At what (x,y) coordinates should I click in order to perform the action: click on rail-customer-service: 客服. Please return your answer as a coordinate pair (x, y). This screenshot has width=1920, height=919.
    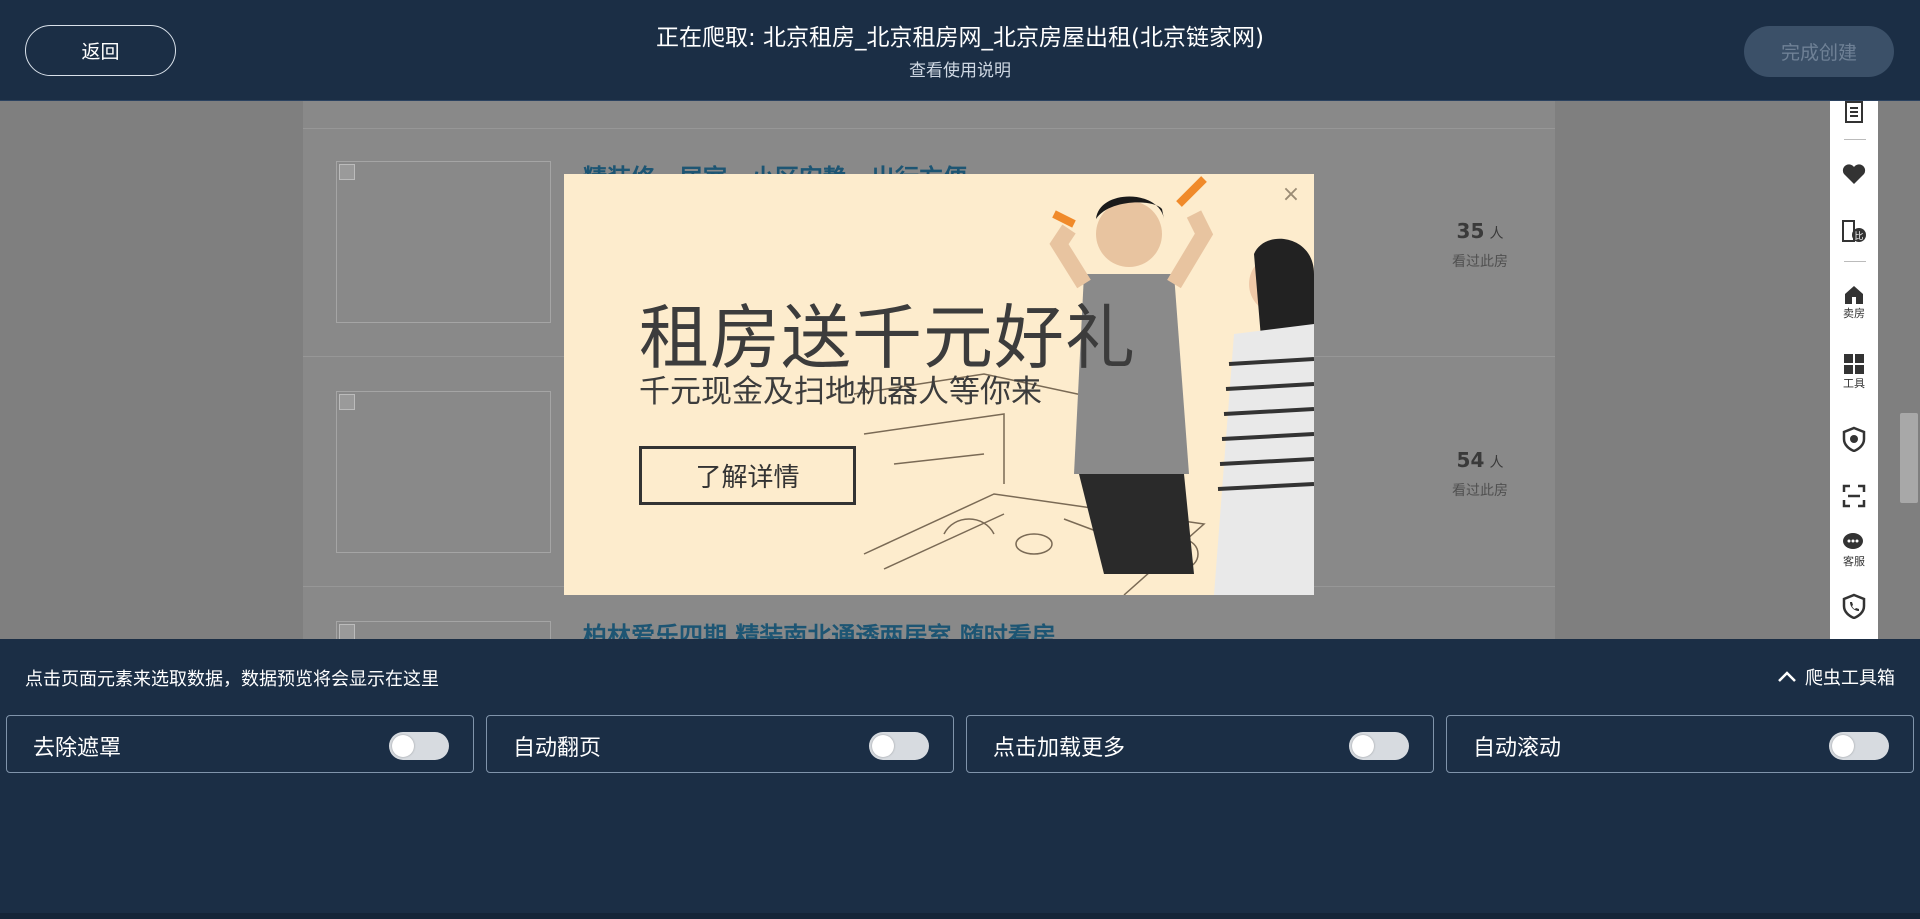
    Looking at the image, I should click on (1854, 550).